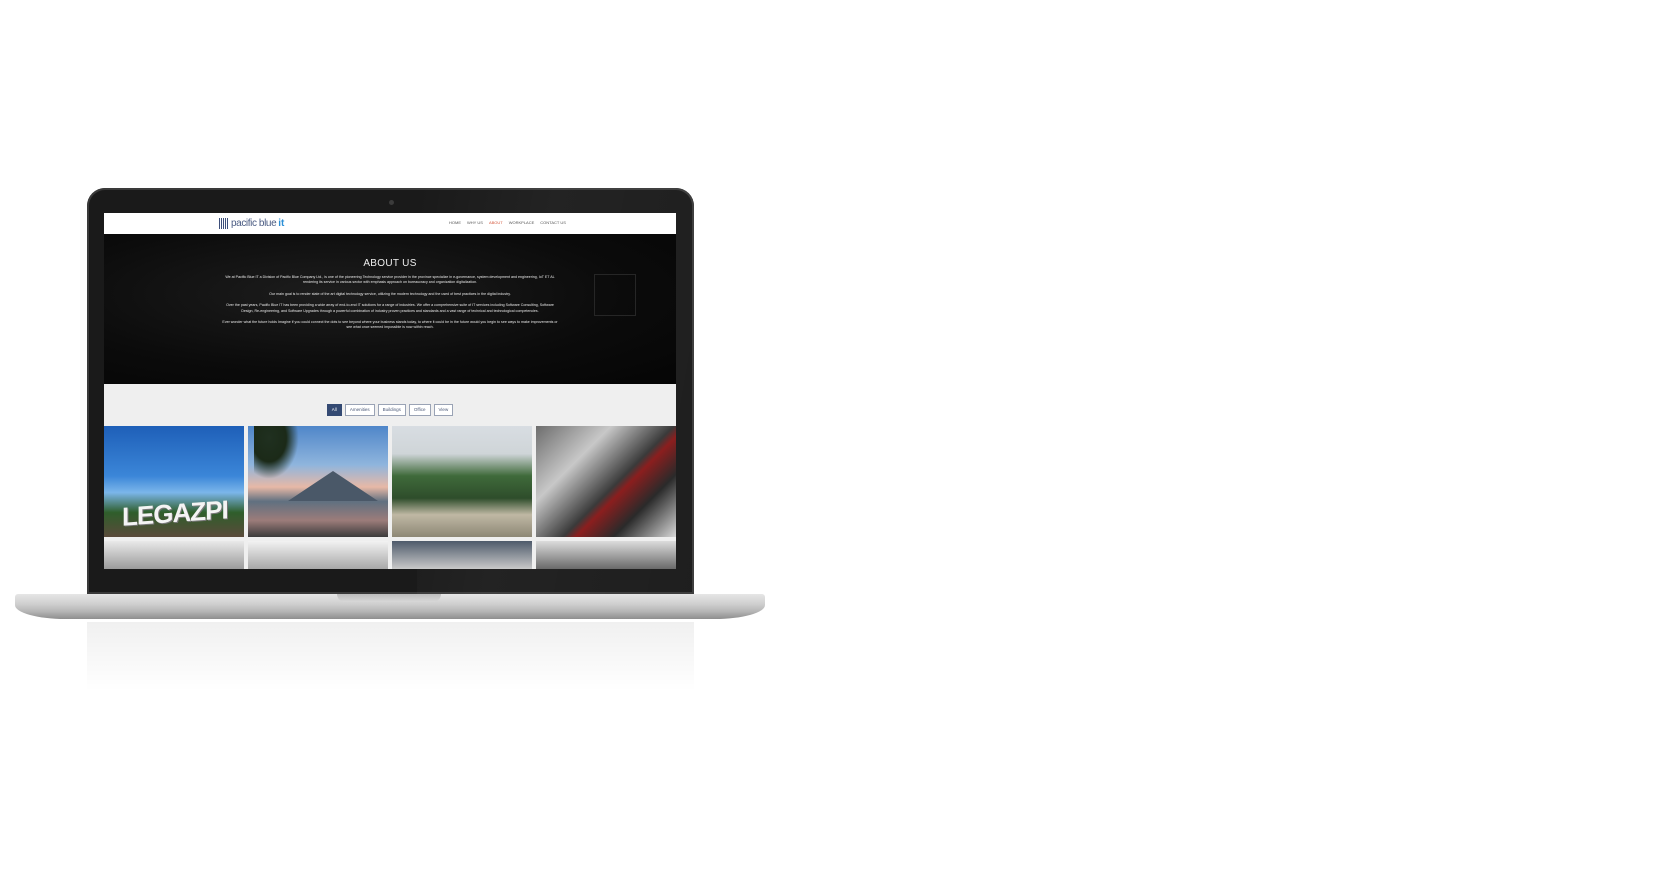 This screenshot has width=1670, height=873. What do you see at coordinates (462, 481) in the screenshot?
I see `gallery-tile-courtyard` at bounding box center [462, 481].